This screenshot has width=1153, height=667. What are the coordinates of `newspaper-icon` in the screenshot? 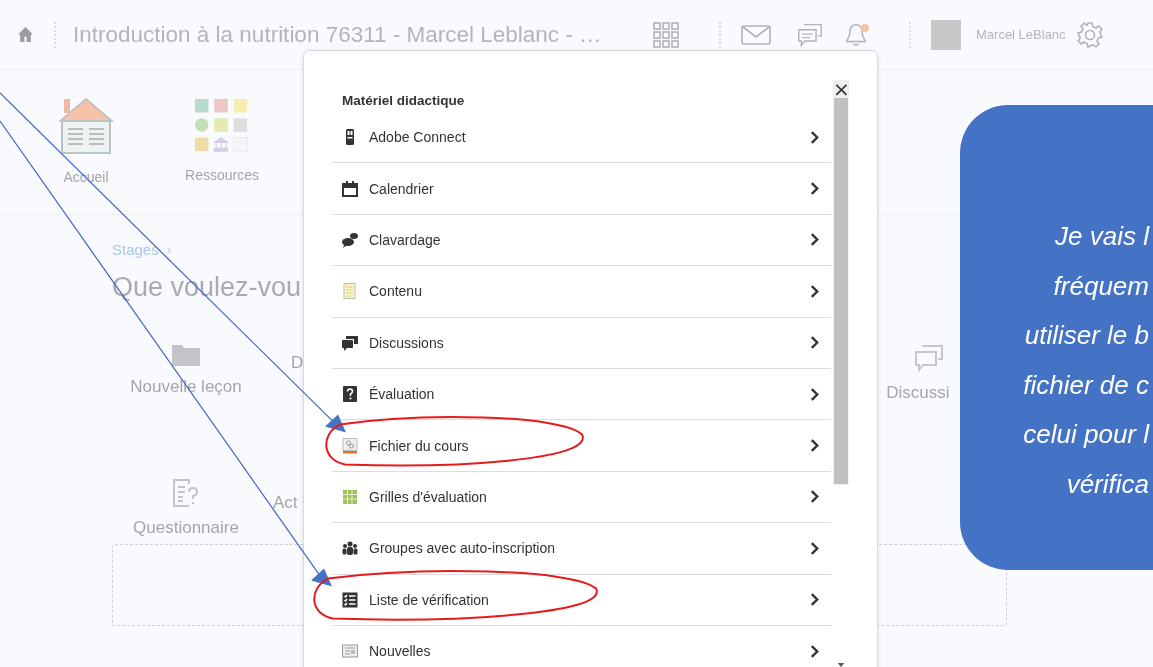 It's located at (350, 651).